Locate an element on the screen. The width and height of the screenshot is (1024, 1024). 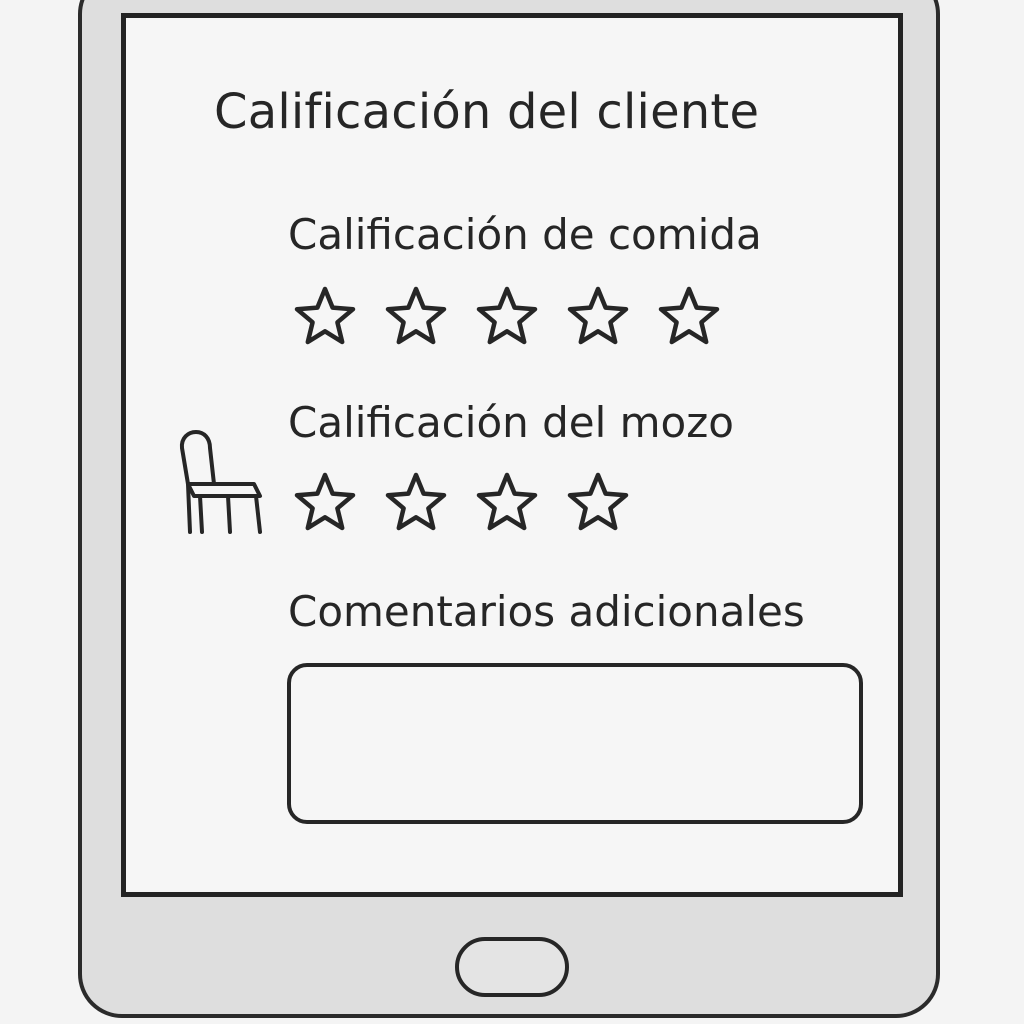
food-rating-stars is located at coordinates (507, 317).